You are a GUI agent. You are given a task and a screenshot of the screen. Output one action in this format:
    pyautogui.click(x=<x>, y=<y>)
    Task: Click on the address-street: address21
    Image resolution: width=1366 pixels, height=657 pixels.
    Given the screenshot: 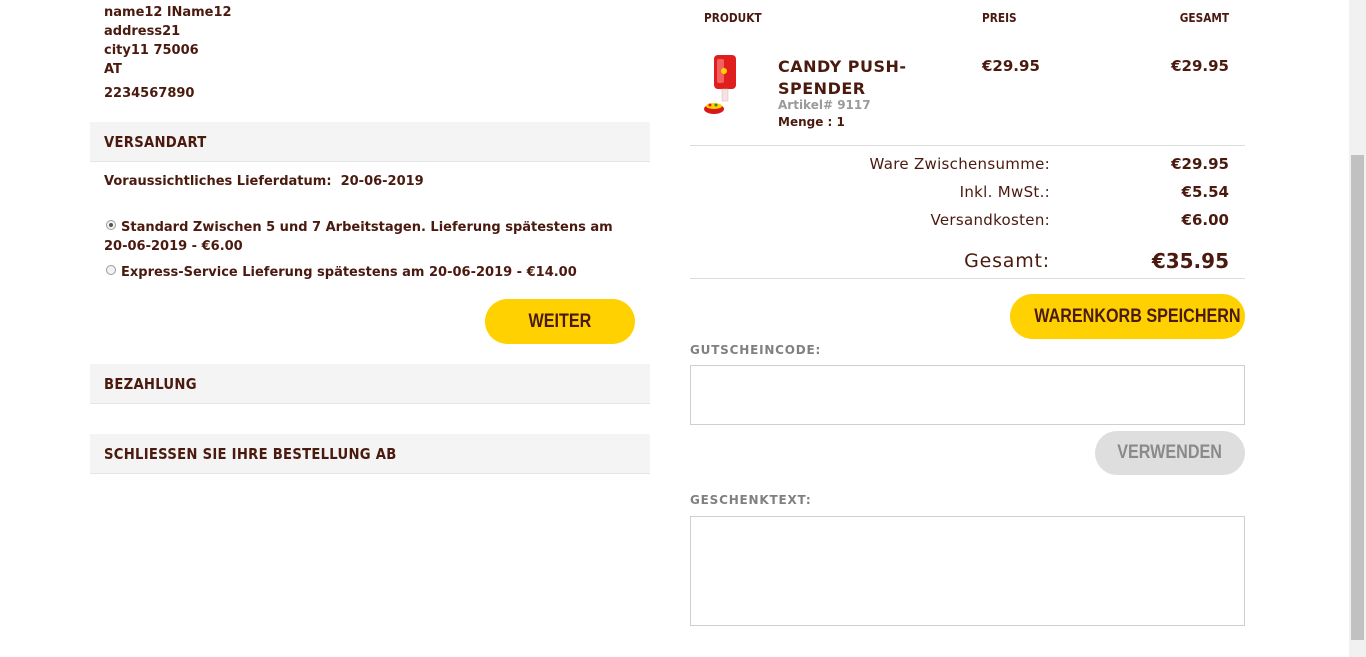 What is the action you would take?
    pyautogui.click(x=142, y=31)
    